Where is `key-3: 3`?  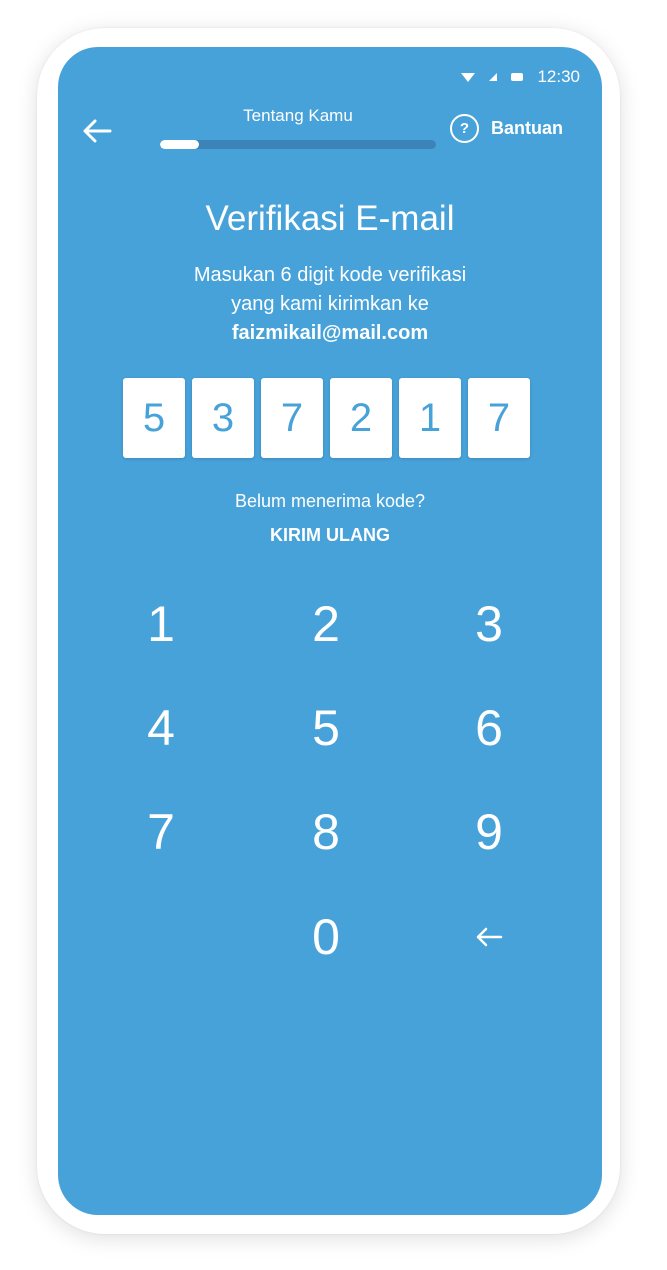
key-3: 3 is located at coordinates (489, 624).